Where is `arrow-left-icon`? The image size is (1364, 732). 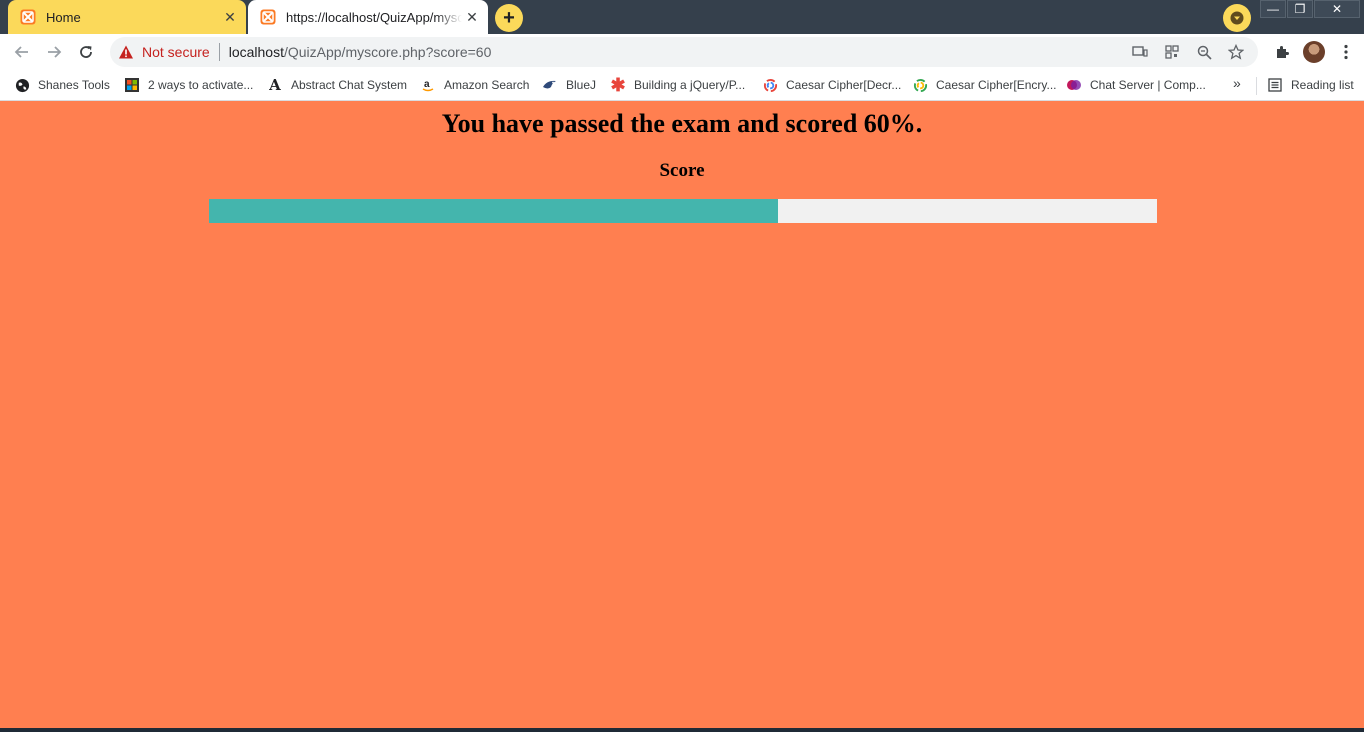
arrow-left-icon is located at coordinates (21, 52).